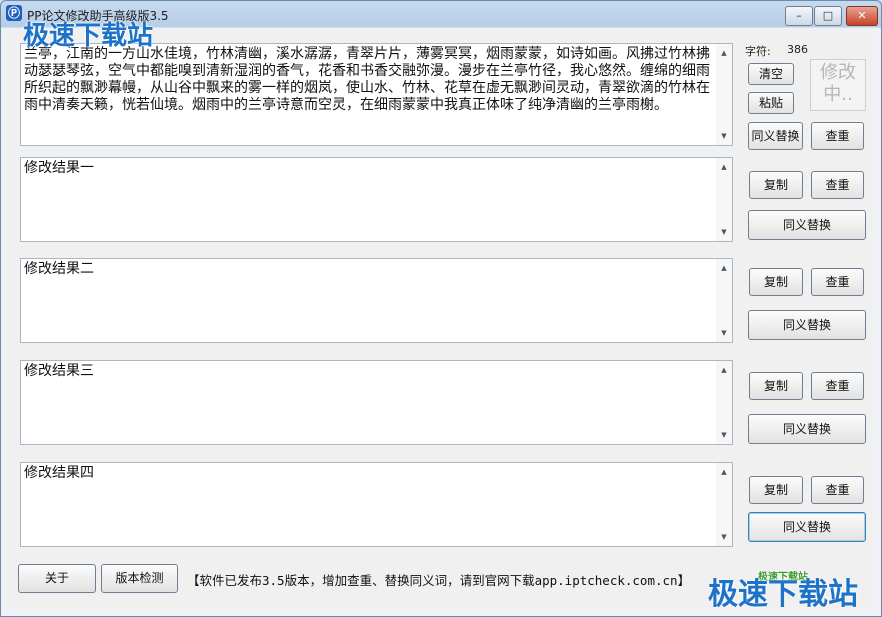 The width and height of the screenshot is (882, 617). I want to click on check-button-3: 查重, so click(837, 386).